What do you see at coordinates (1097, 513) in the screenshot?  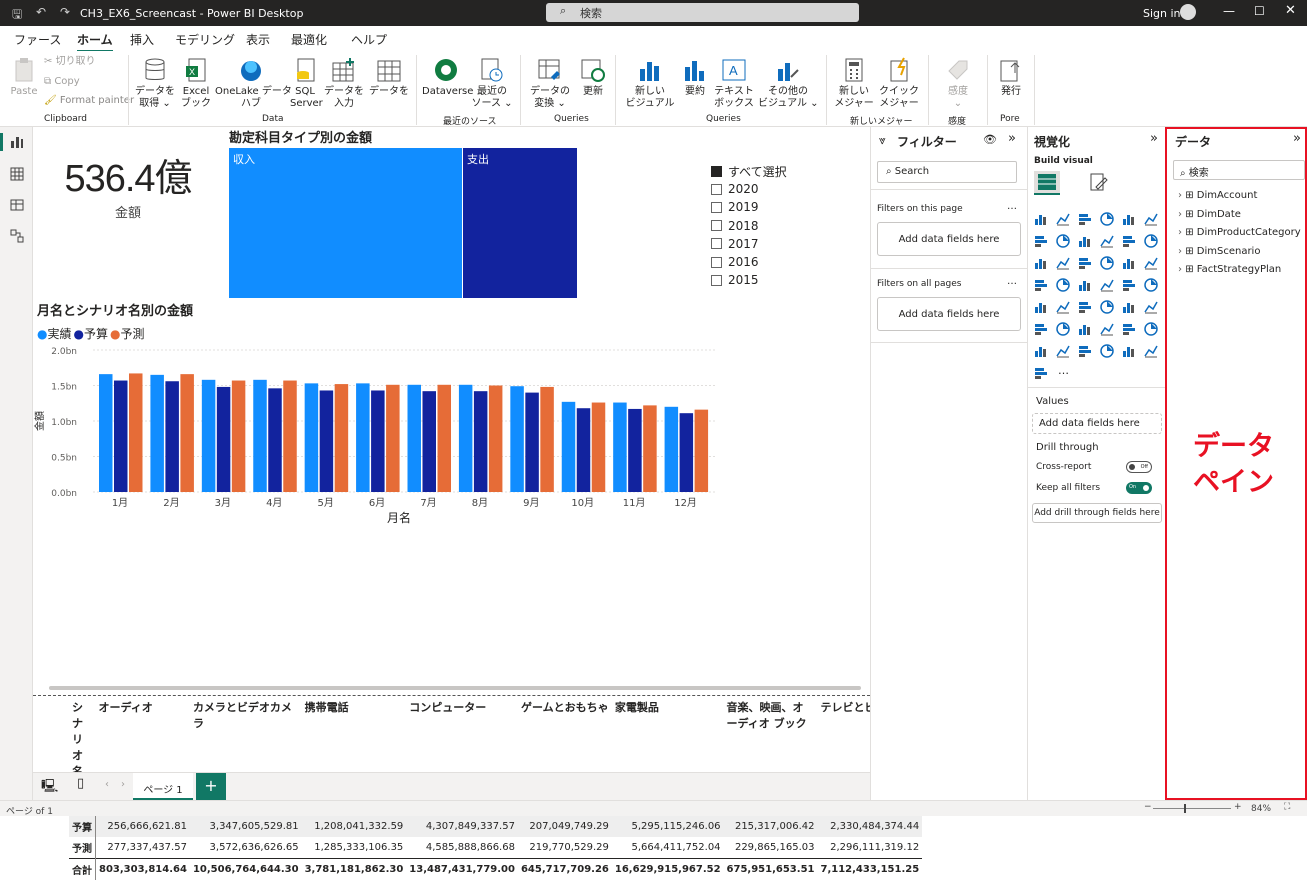 I see `drill-through-dropzone: Add drill through fields here` at bounding box center [1097, 513].